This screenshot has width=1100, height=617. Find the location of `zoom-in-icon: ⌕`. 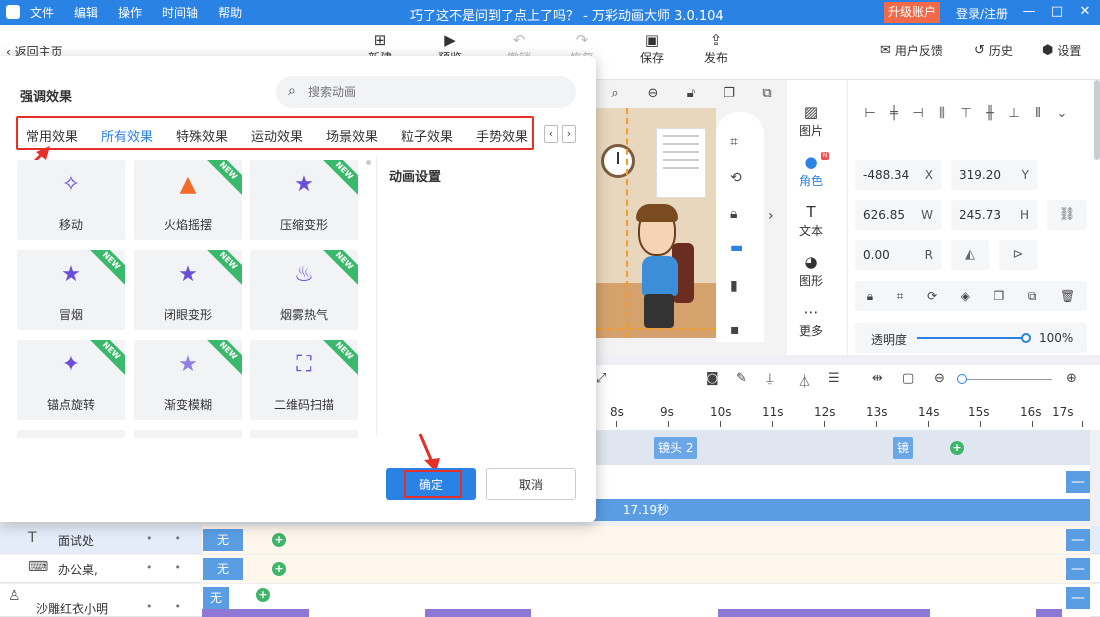

zoom-in-icon: ⌕ is located at coordinates (615, 93).